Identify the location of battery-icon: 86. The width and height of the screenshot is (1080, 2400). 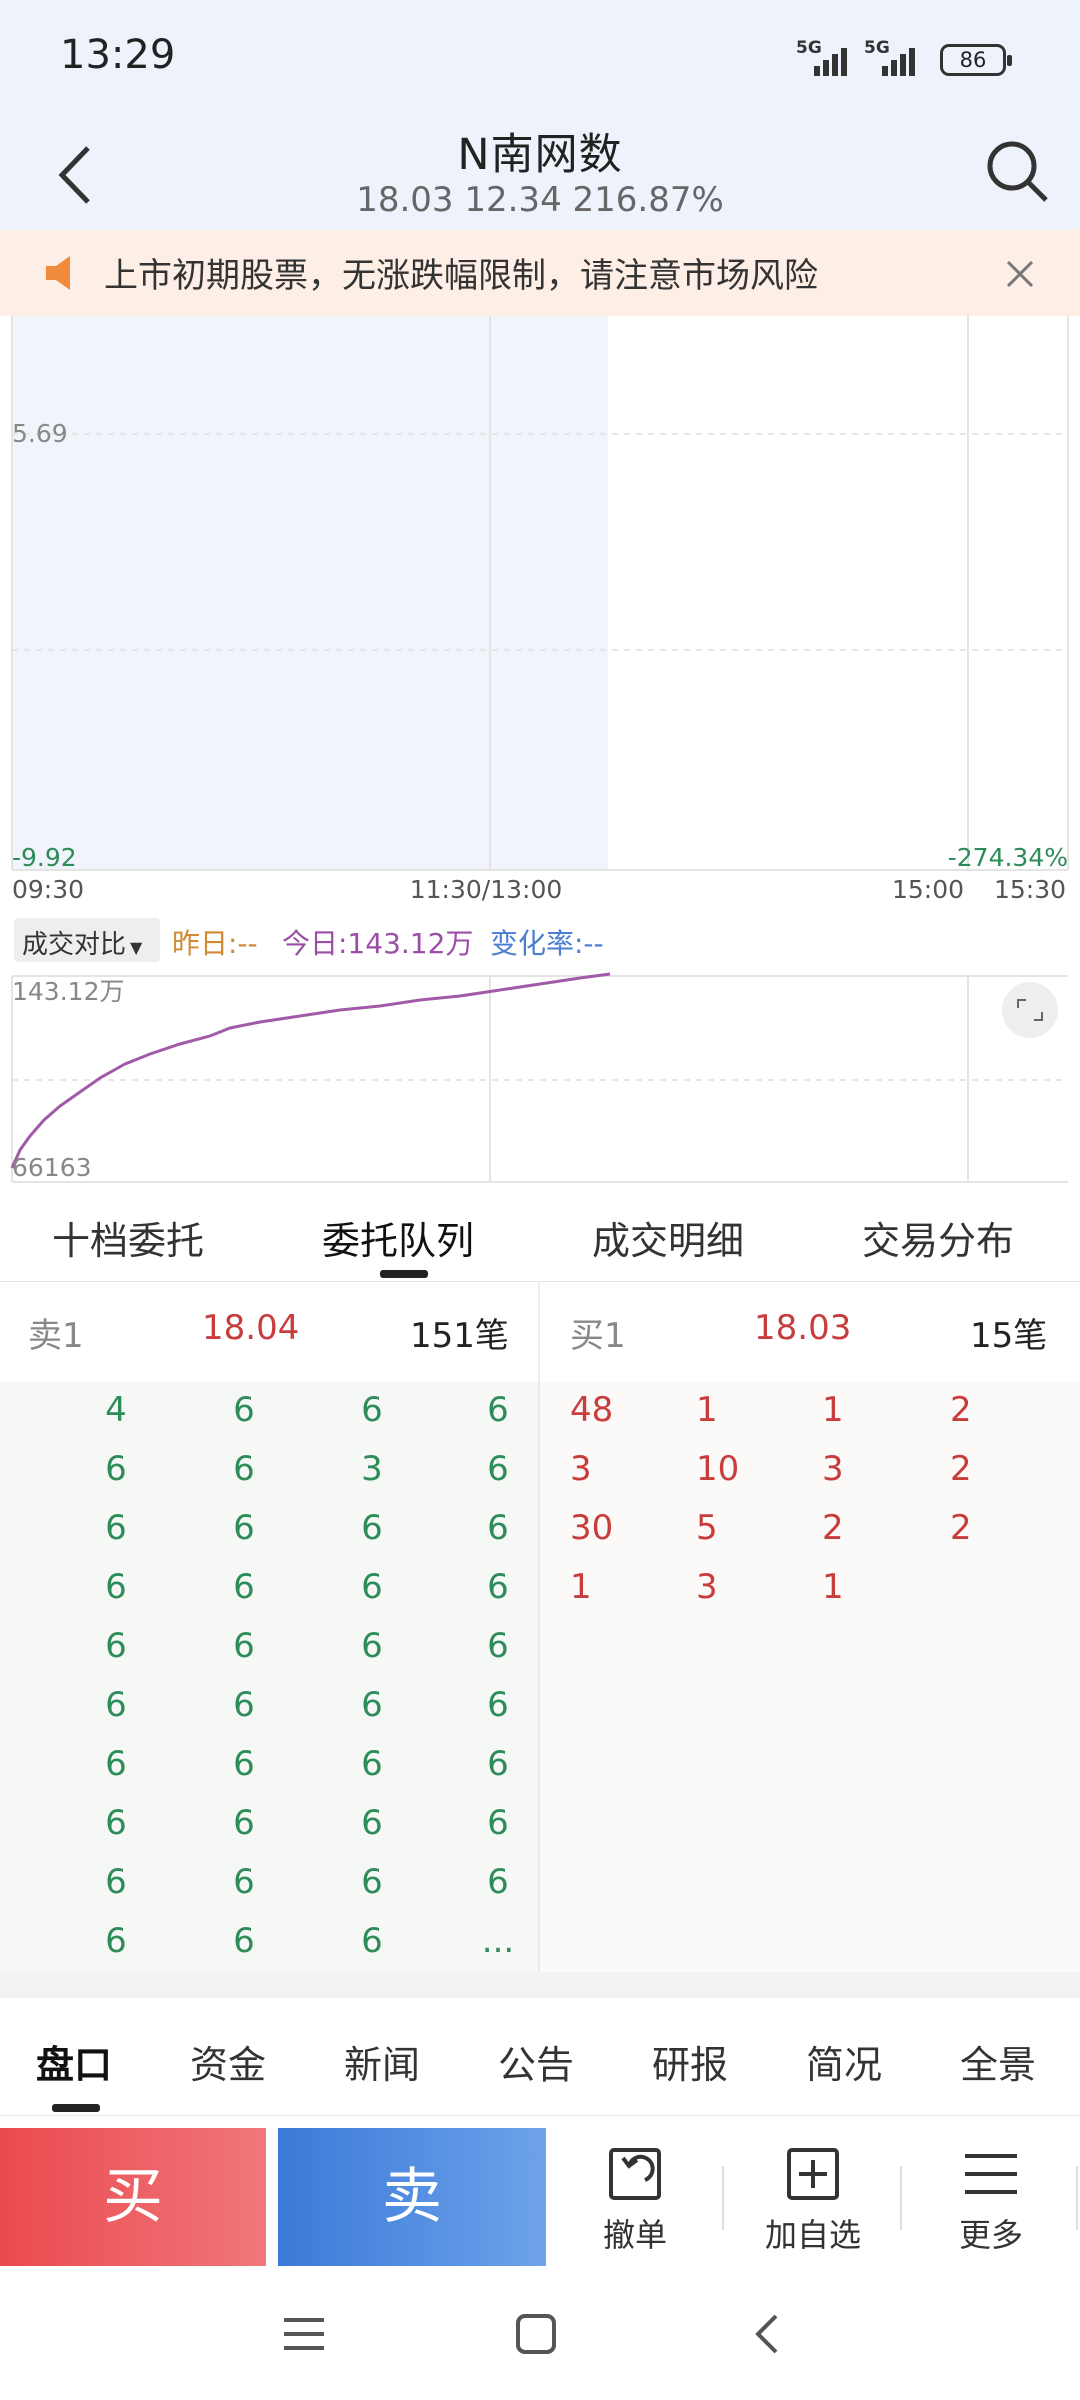
(976, 60).